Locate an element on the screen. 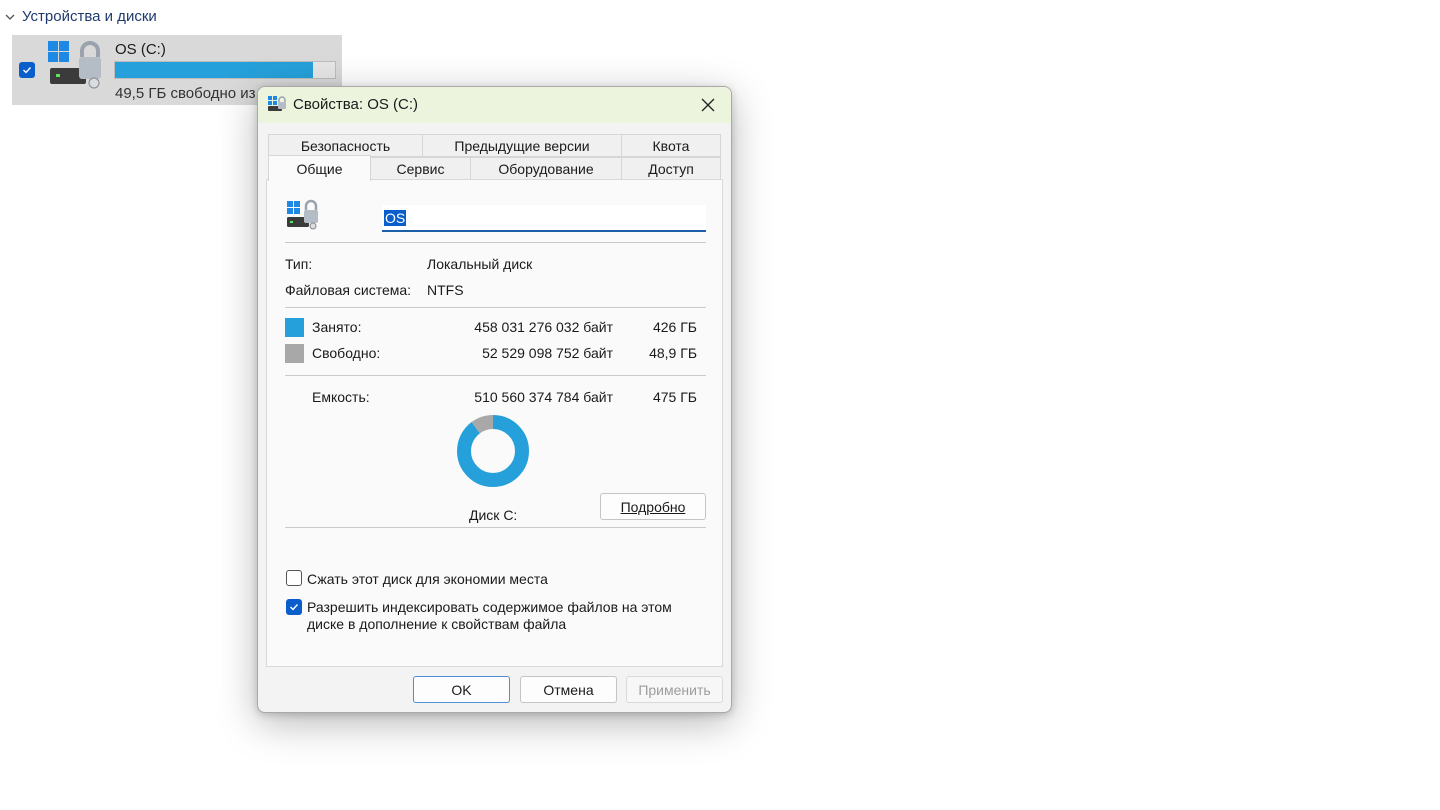 Image resolution: width=1440 pixels, height=810 pixels. capacity-bytes: 510 560 374 784 байт is located at coordinates (543, 397).